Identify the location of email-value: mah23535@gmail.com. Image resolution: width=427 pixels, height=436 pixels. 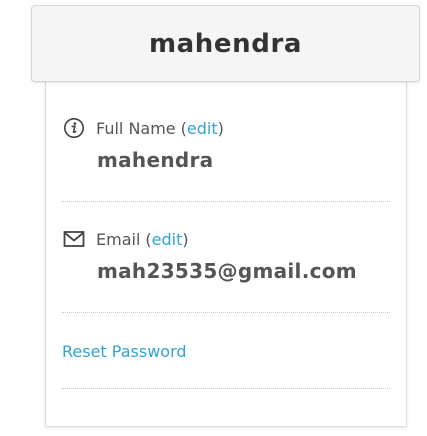
(227, 271).